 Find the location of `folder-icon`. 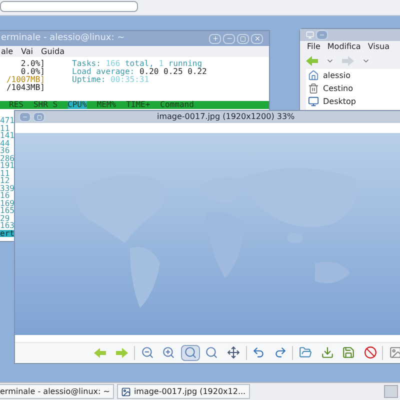

folder-icon is located at coordinates (305, 352).